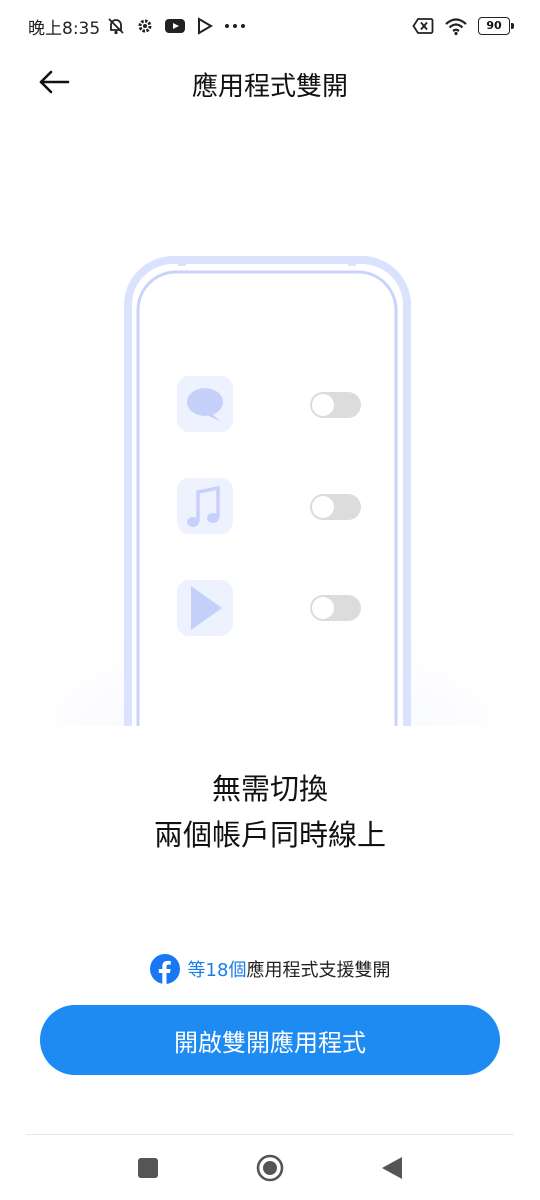  I want to click on music-app-tile, so click(205, 506).